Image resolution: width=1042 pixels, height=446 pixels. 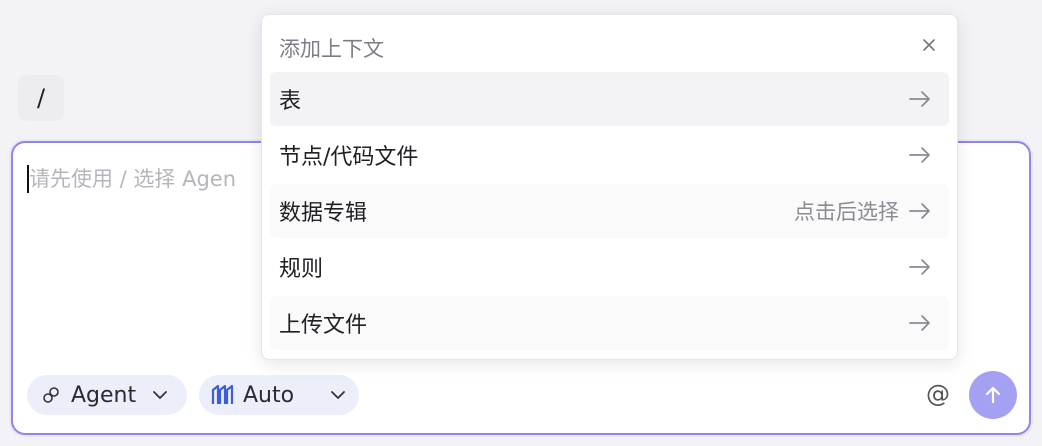 I want to click on composer-placeholder: 请先使用 / 选择 Agen, so click(x=133, y=179).